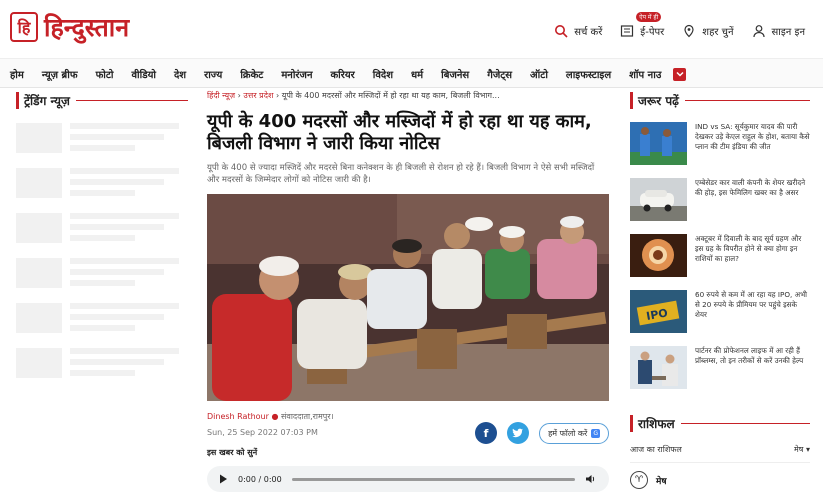 This screenshot has height=494, width=823. Describe the element at coordinates (86, 27) in the screenshot. I see `logo-text: हिन्दुस्तान` at that location.